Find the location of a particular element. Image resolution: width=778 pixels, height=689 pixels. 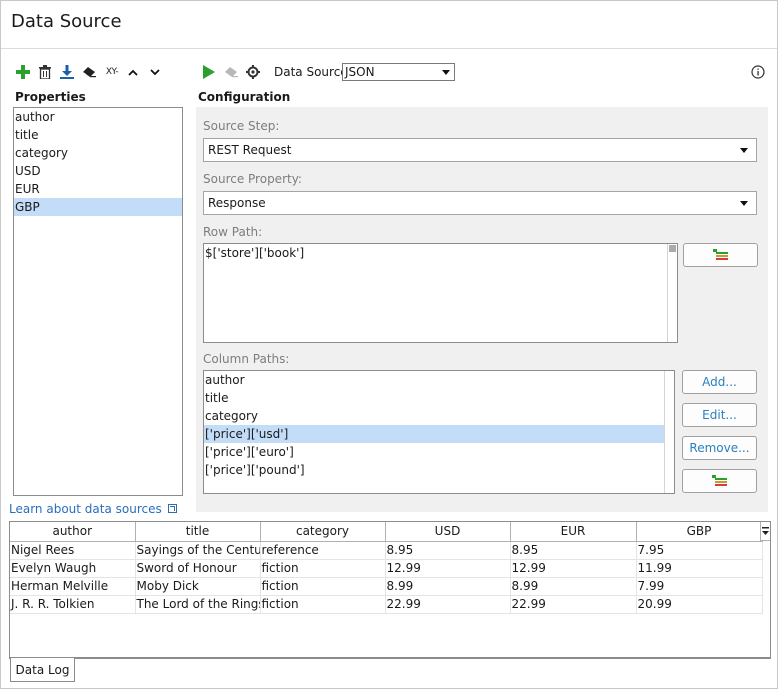

external-link-icon is located at coordinates (172, 508).